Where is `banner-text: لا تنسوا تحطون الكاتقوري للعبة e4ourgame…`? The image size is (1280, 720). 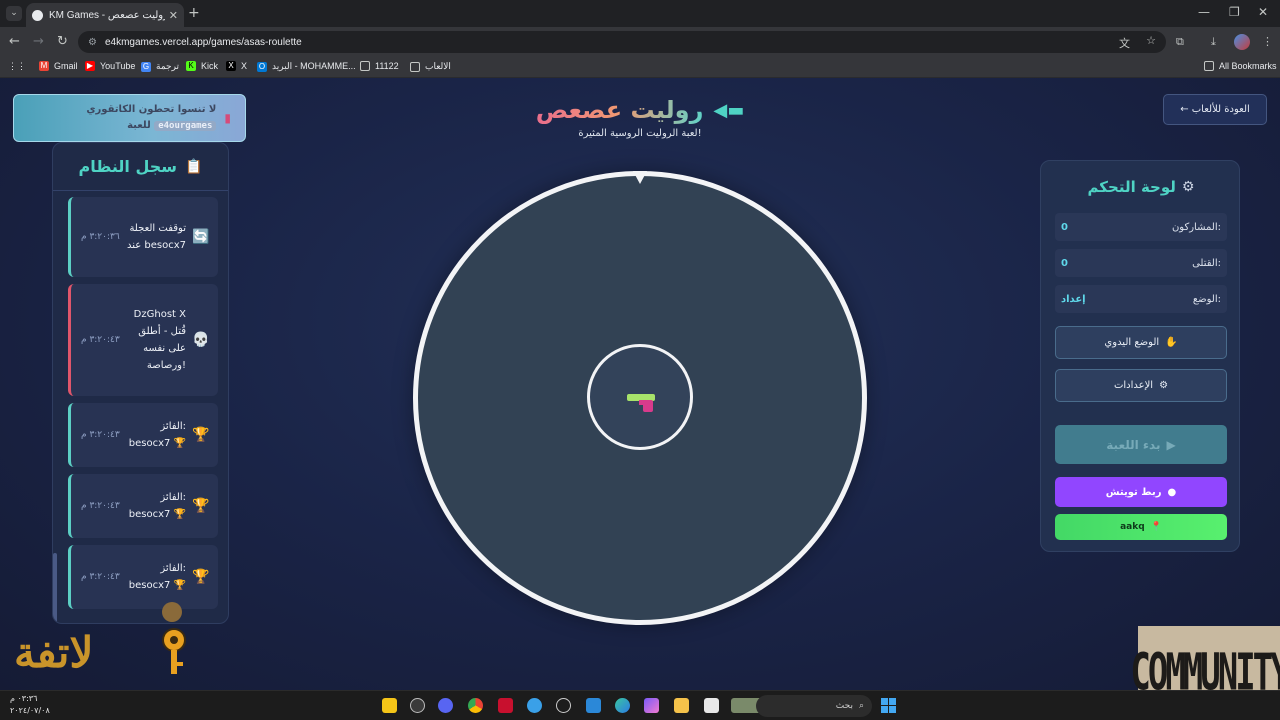 banner-text: لا تنسوا تحطون الكاتقوري للعبة e4ourgame… is located at coordinates (151, 118).